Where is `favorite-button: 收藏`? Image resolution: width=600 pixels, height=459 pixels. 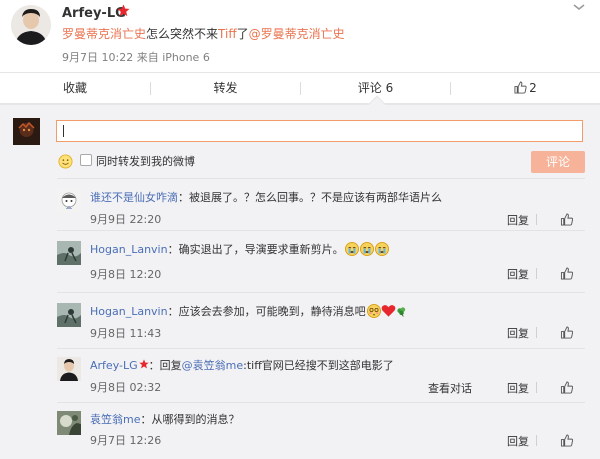 favorite-button: 收藏 is located at coordinates (75, 88).